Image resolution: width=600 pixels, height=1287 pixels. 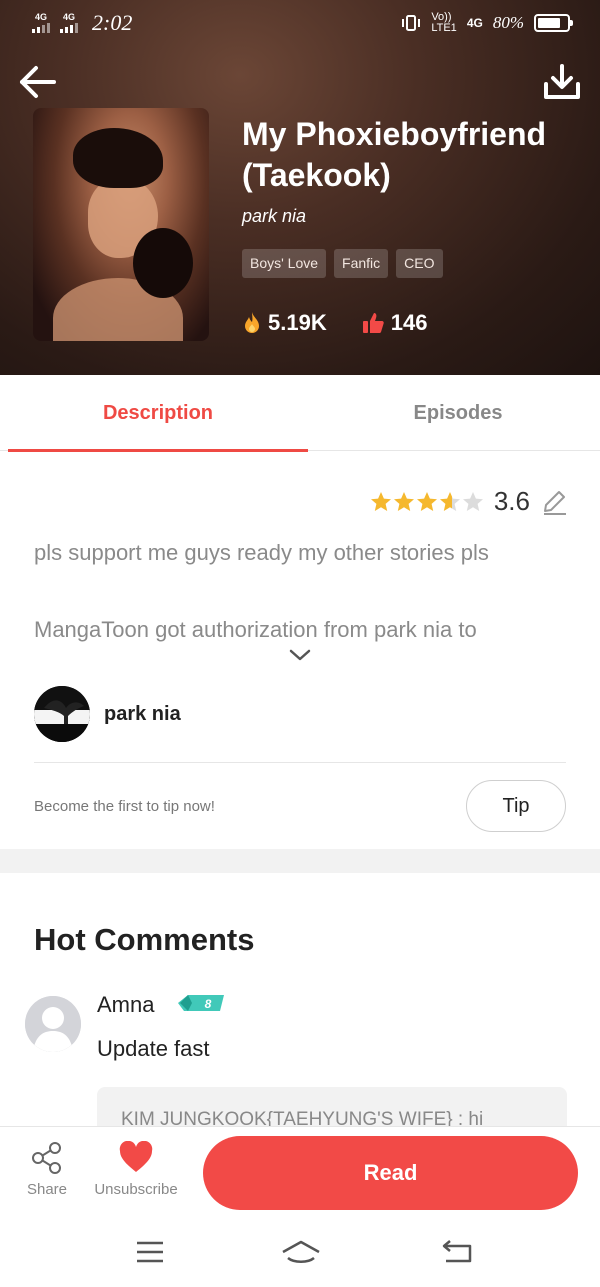 I want to click on action-bar: Share Unsubscribe Read, so click(x=300, y=1174).